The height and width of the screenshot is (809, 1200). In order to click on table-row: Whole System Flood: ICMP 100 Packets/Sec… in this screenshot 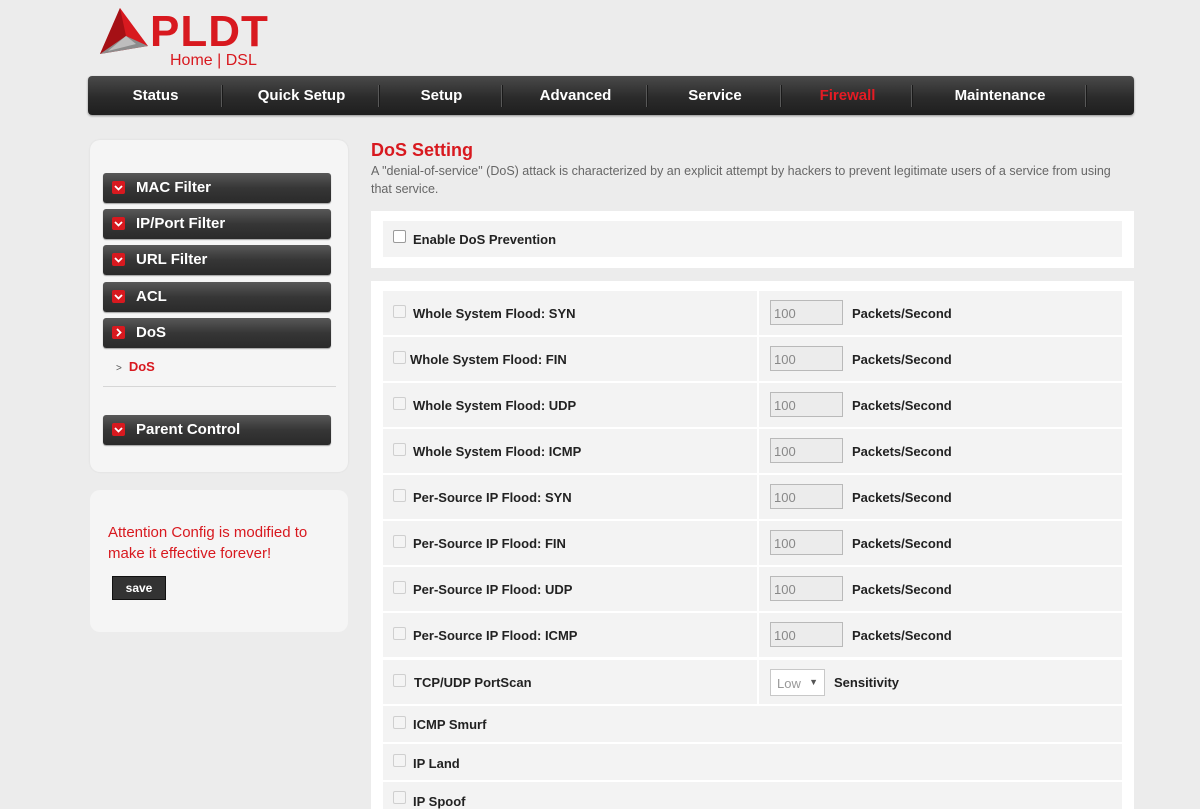, I will do `click(752, 451)`.